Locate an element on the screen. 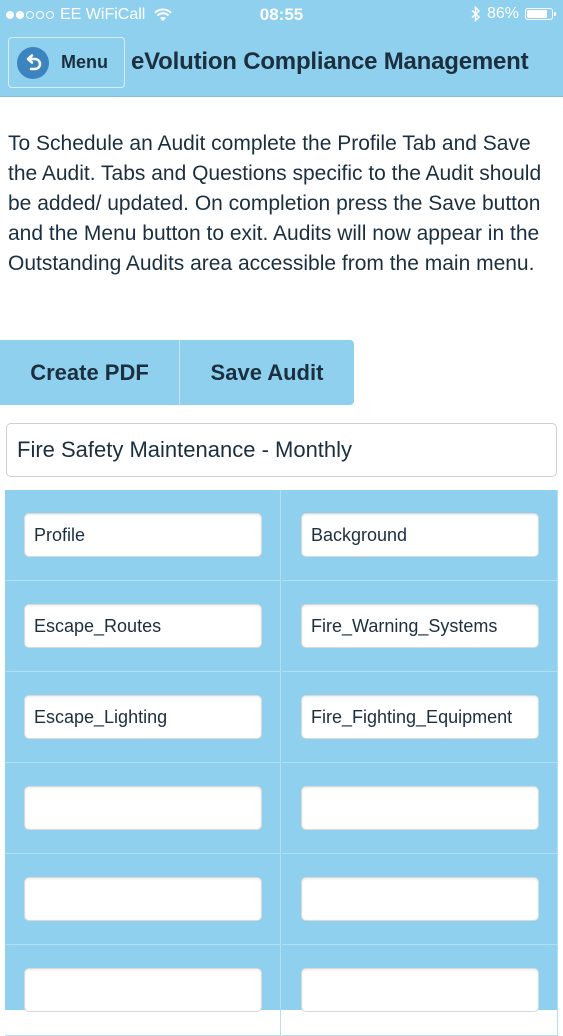 This screenshot has width=563, height=1036. action-bar: Create PDF Save Audit is located at coordinates (177, 372).